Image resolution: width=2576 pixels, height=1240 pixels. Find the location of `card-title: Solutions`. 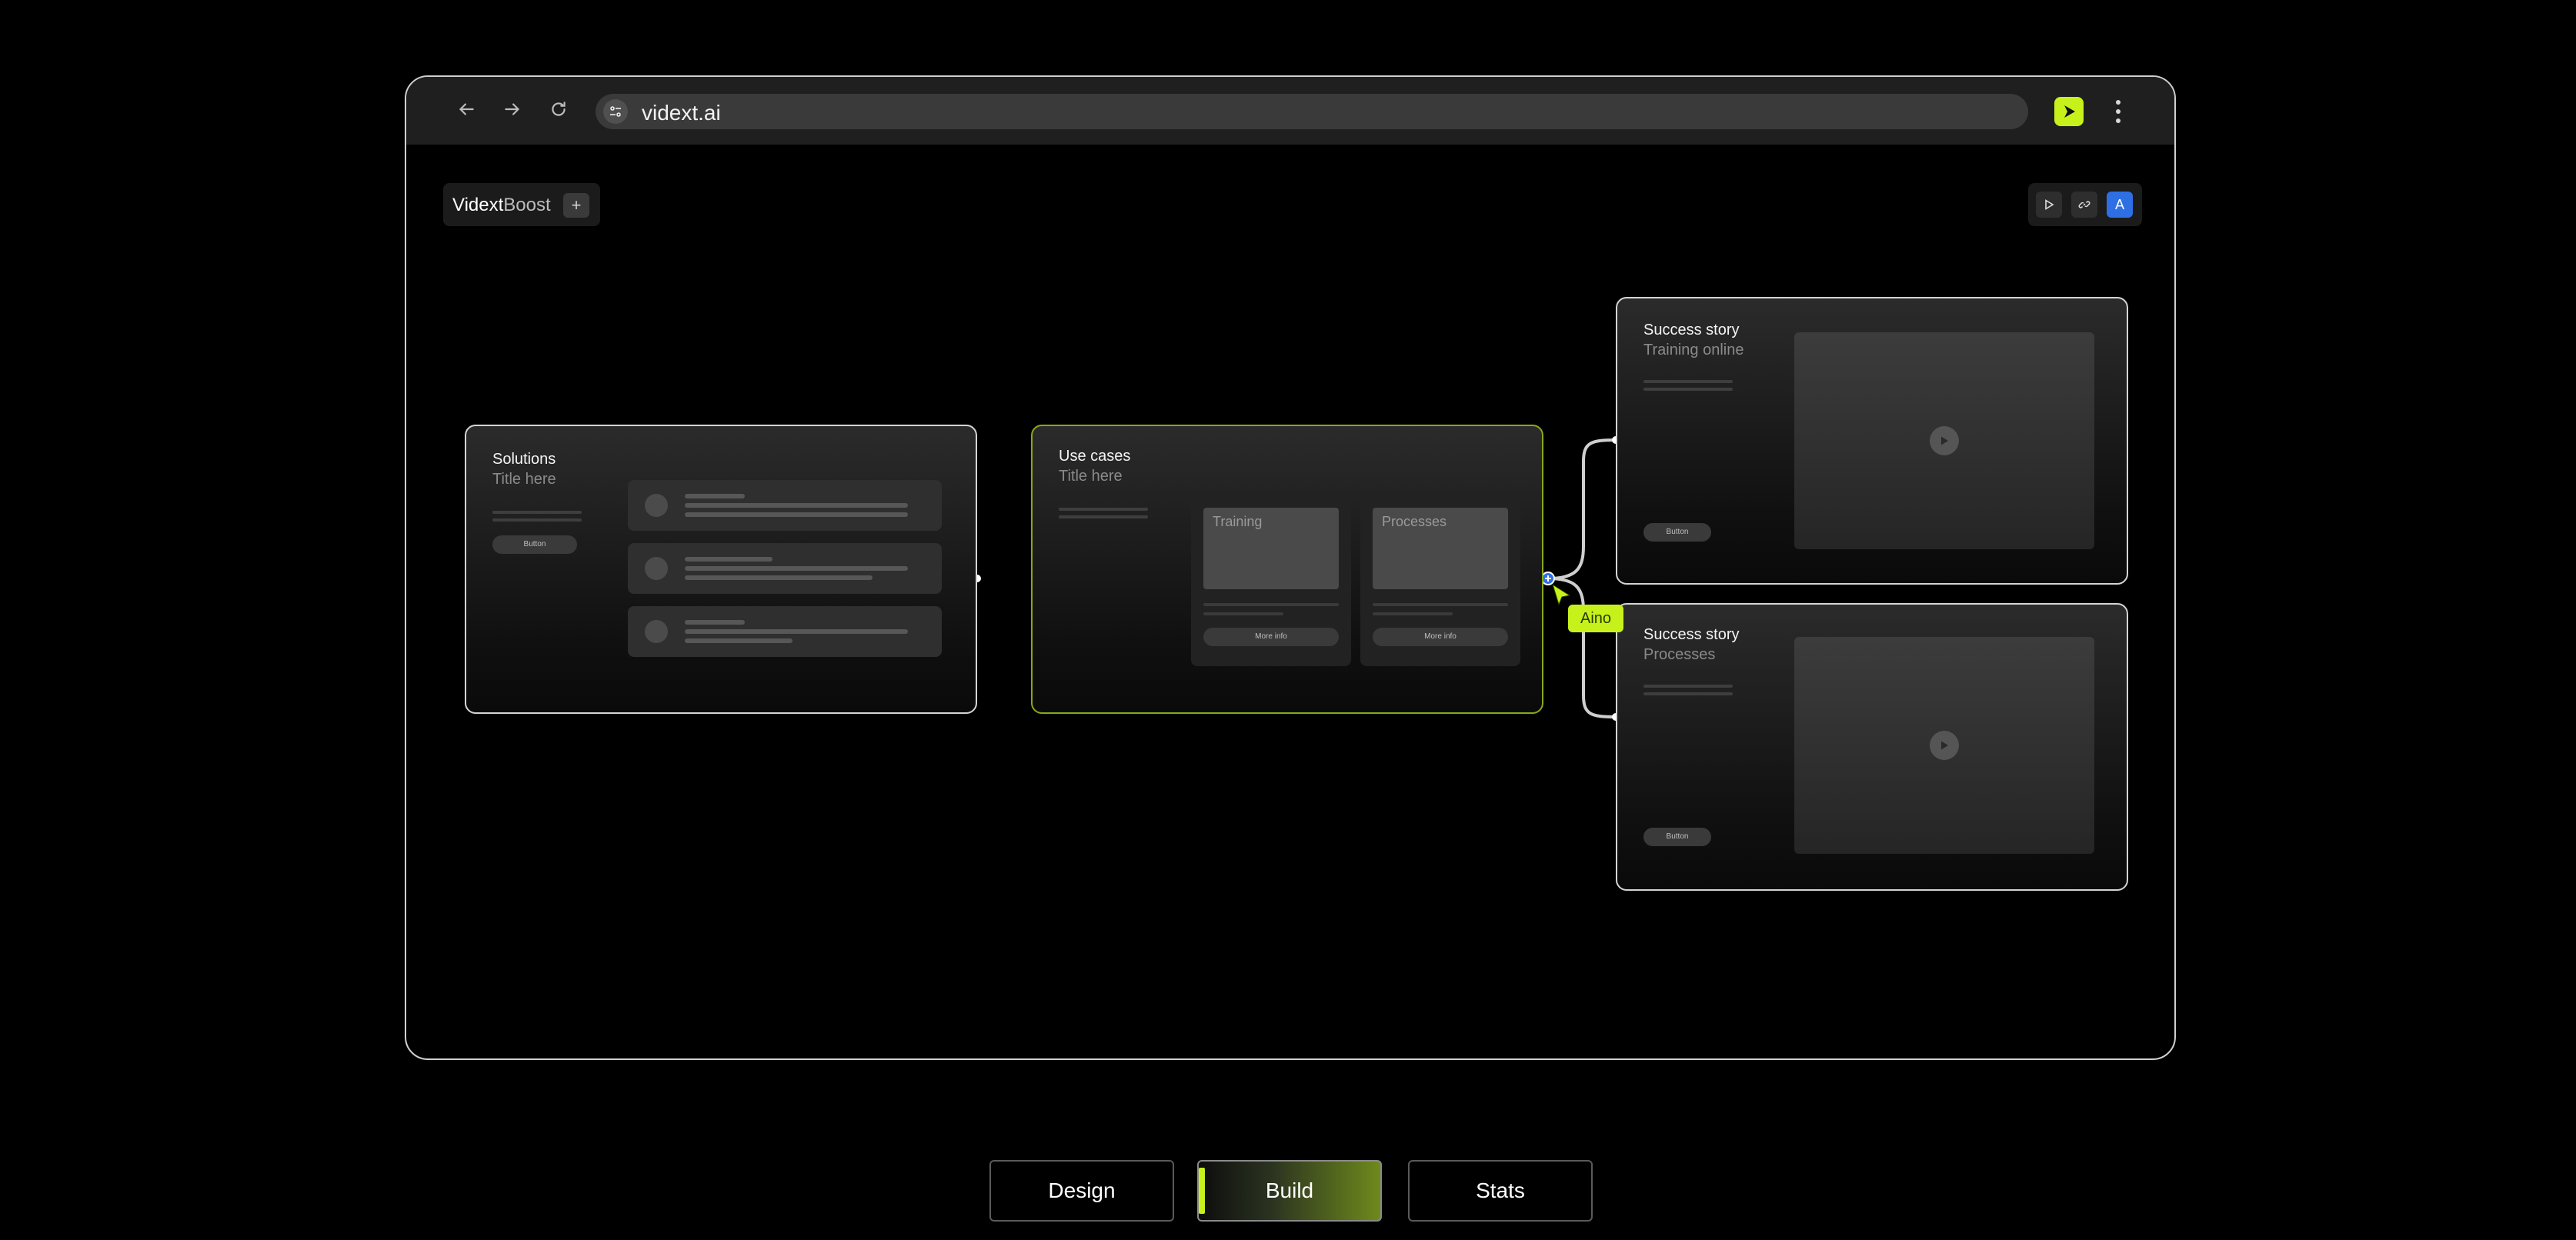

card-title: Solutions is located at coordinates (524, 460).